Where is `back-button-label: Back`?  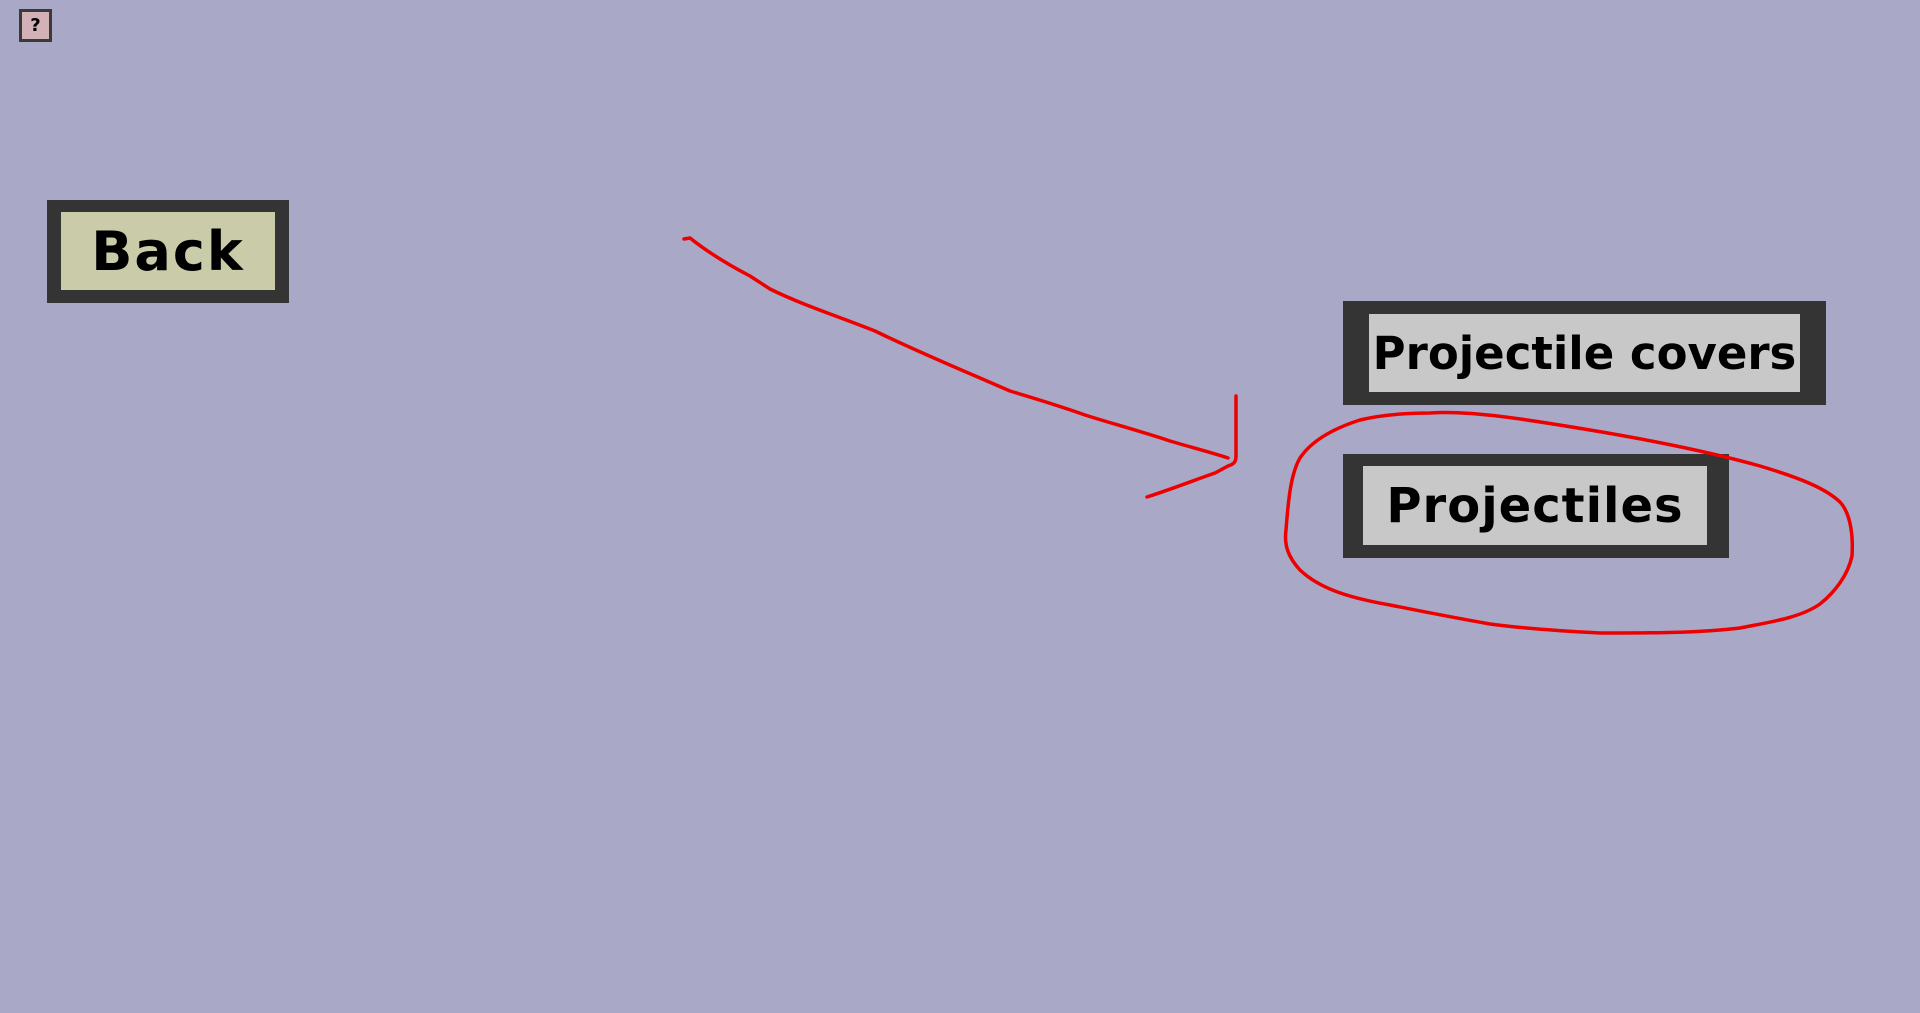 back-button-label: Back is located at coordinates (168, 251).